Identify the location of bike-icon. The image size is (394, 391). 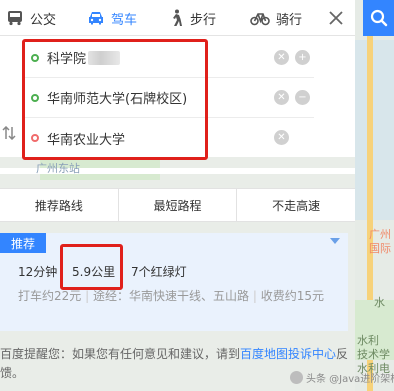
(260, 18).